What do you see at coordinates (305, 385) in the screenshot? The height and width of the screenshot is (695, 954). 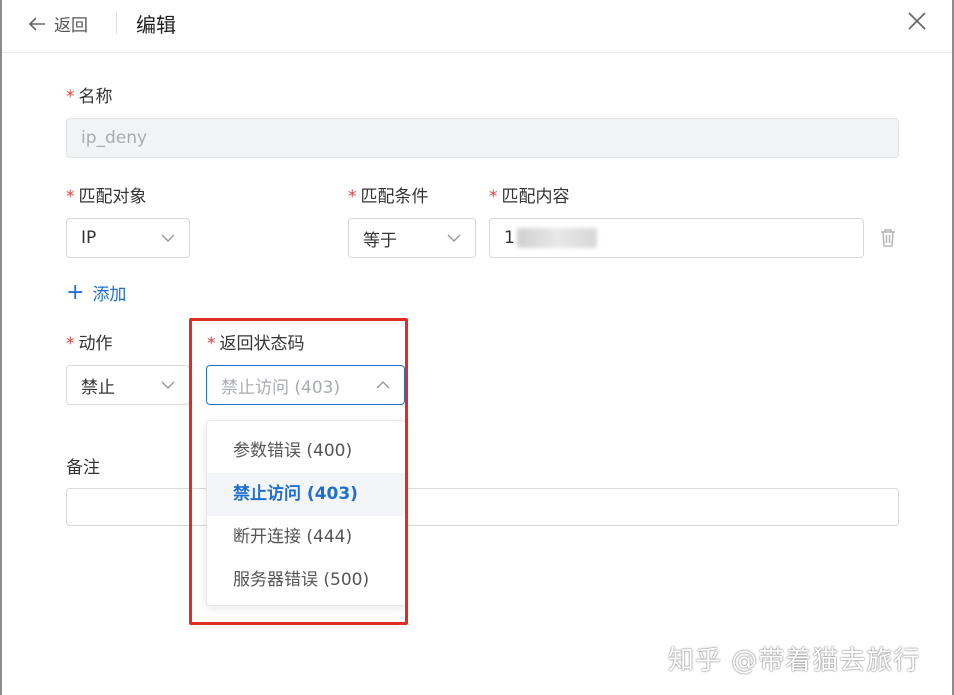 I see `status-code-select: 禁止访问 (403)` at bounding box center [305, 385].